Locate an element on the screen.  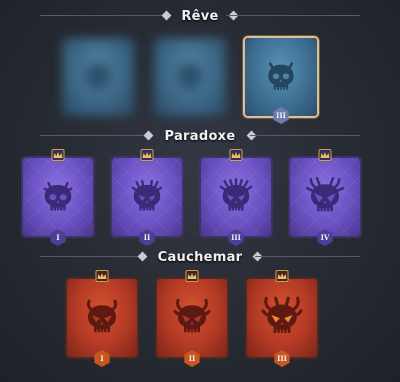
cauchemar-card-3: III is located at coordinates (282, 318).